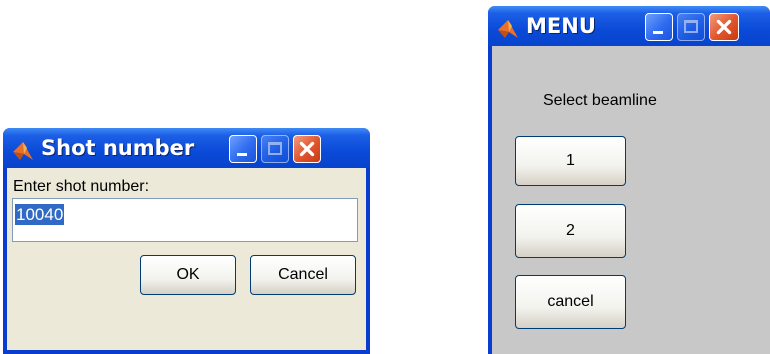 The image size is (770, 354). What do you see at coordinates (188, 275) in the screenshot?
I see `ok-button: OK` at bounding box center [188, 275].